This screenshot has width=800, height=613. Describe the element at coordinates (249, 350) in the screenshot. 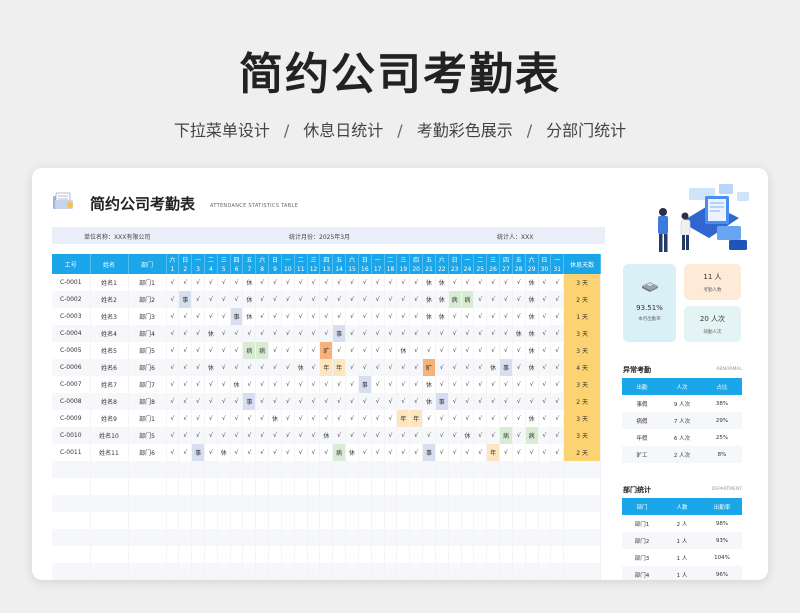

I see `attendance-cell: 病` at that location.